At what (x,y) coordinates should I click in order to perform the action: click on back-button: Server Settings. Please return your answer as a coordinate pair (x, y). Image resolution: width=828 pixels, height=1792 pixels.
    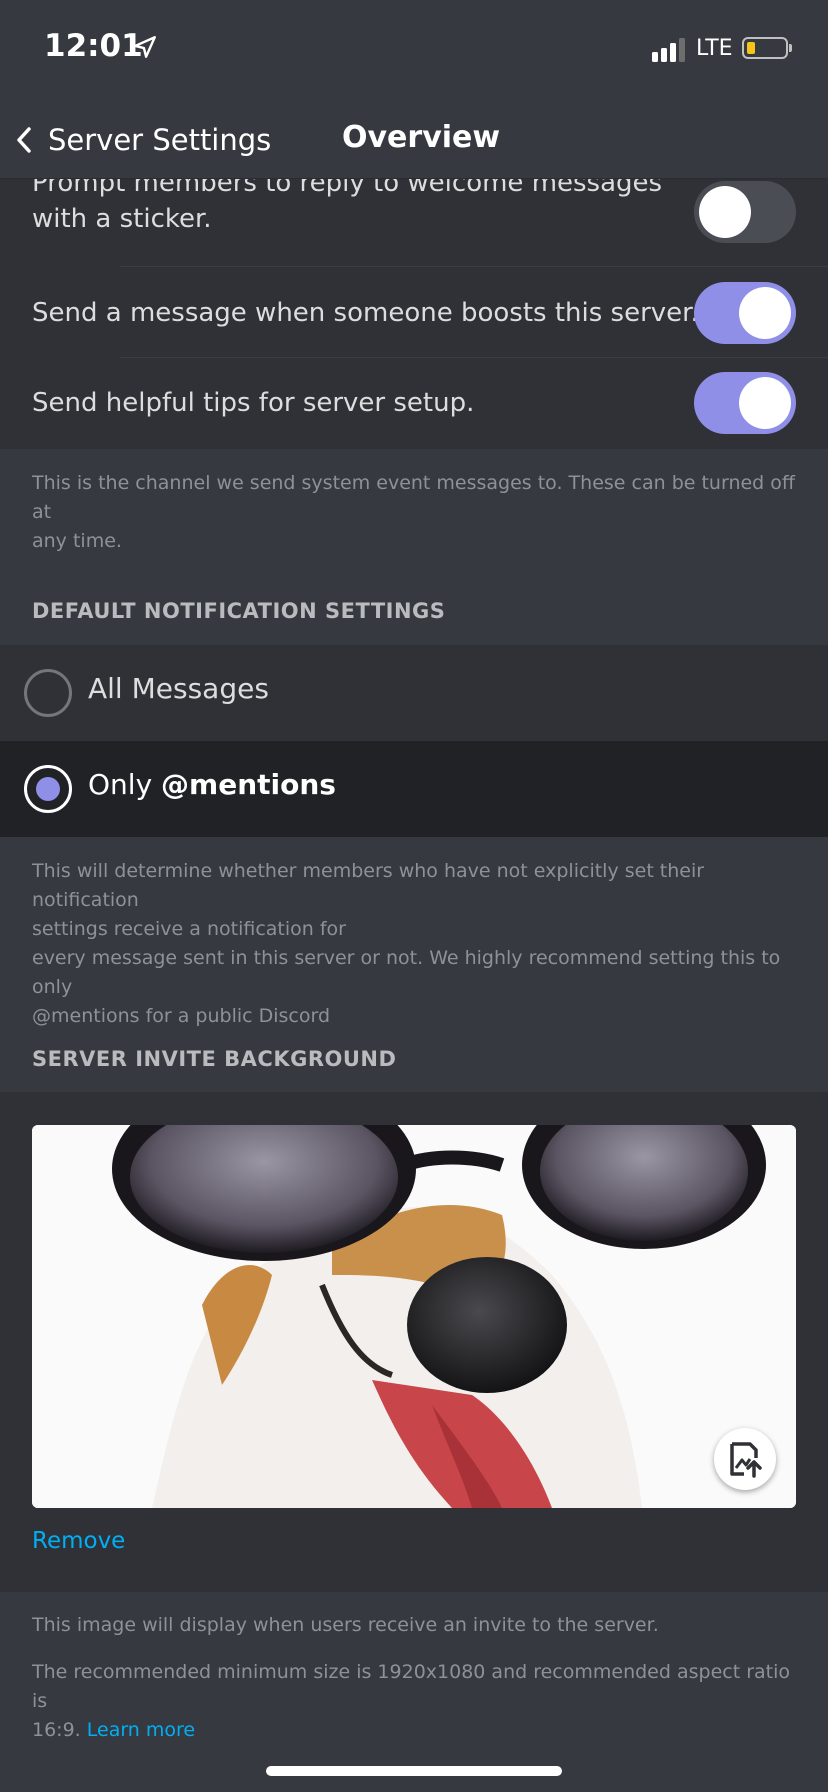
    Looking at the image, I should click on (142, 140).